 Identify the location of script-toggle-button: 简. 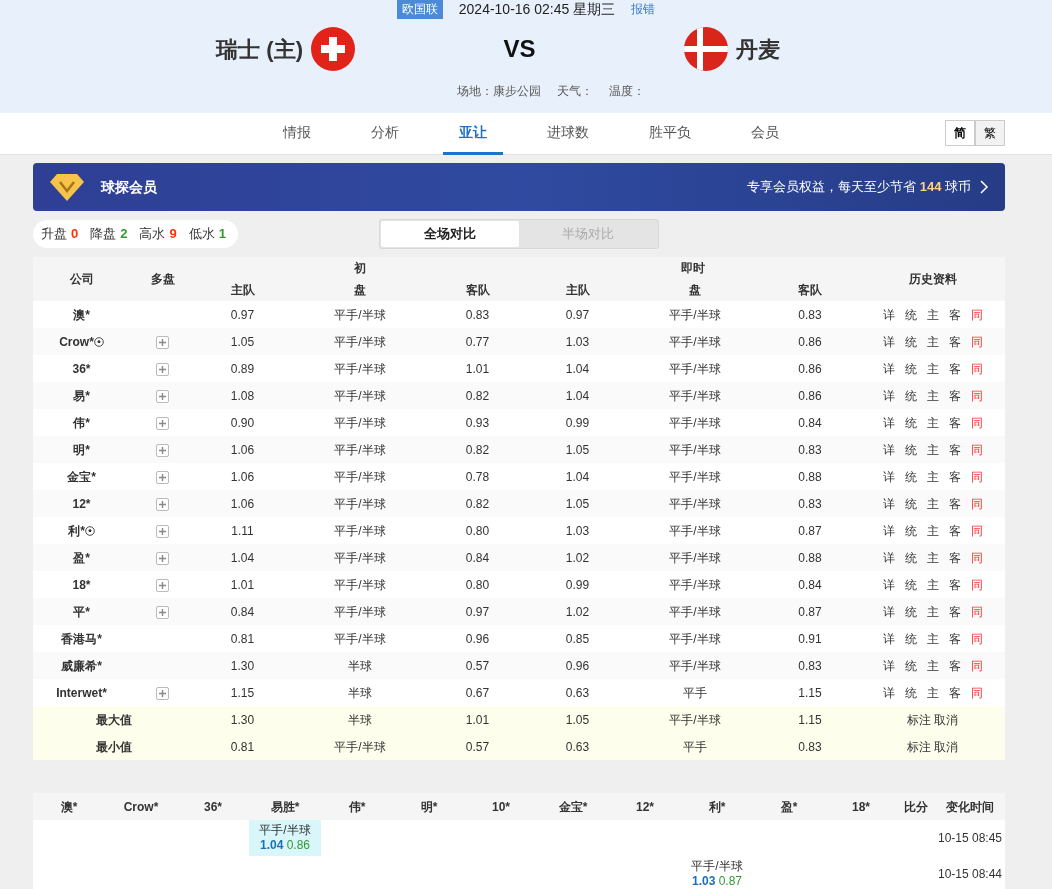
(960, 133).